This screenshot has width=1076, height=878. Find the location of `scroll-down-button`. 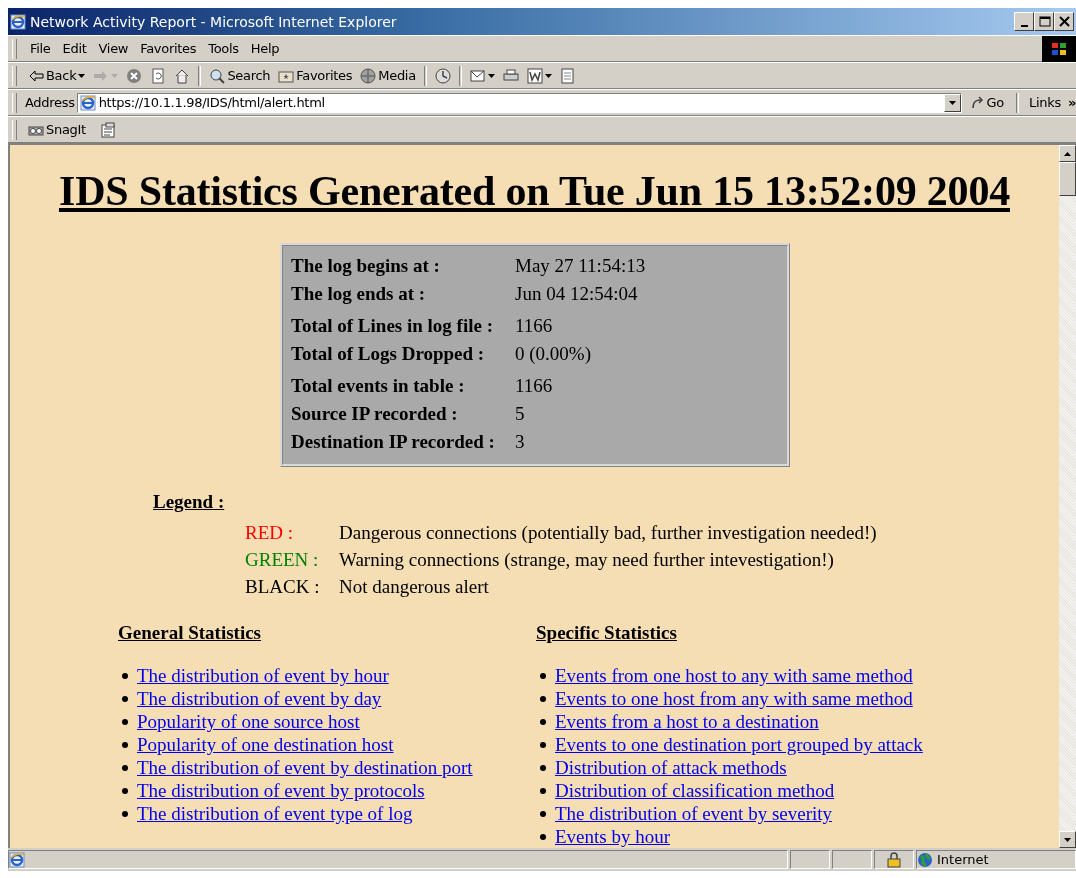

scroll-down-button is located at coordinates (1067, 839).